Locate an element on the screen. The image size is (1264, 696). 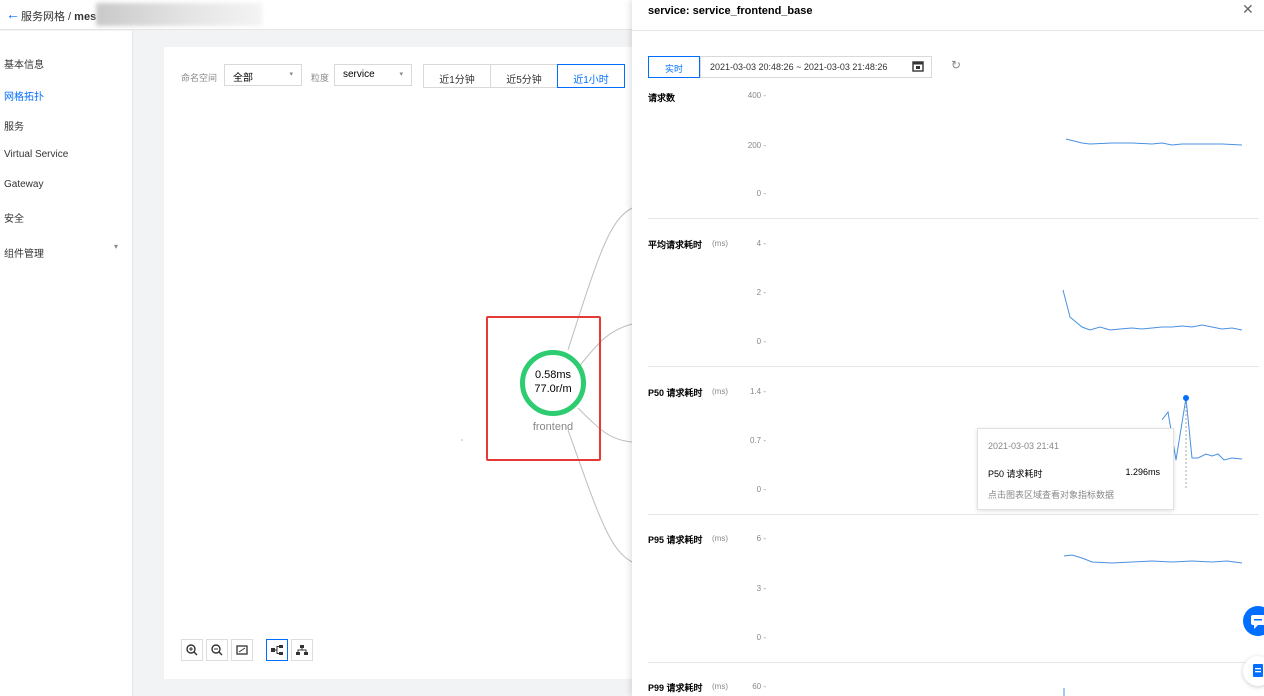
redacted-region is located at coordinates (179, 14).